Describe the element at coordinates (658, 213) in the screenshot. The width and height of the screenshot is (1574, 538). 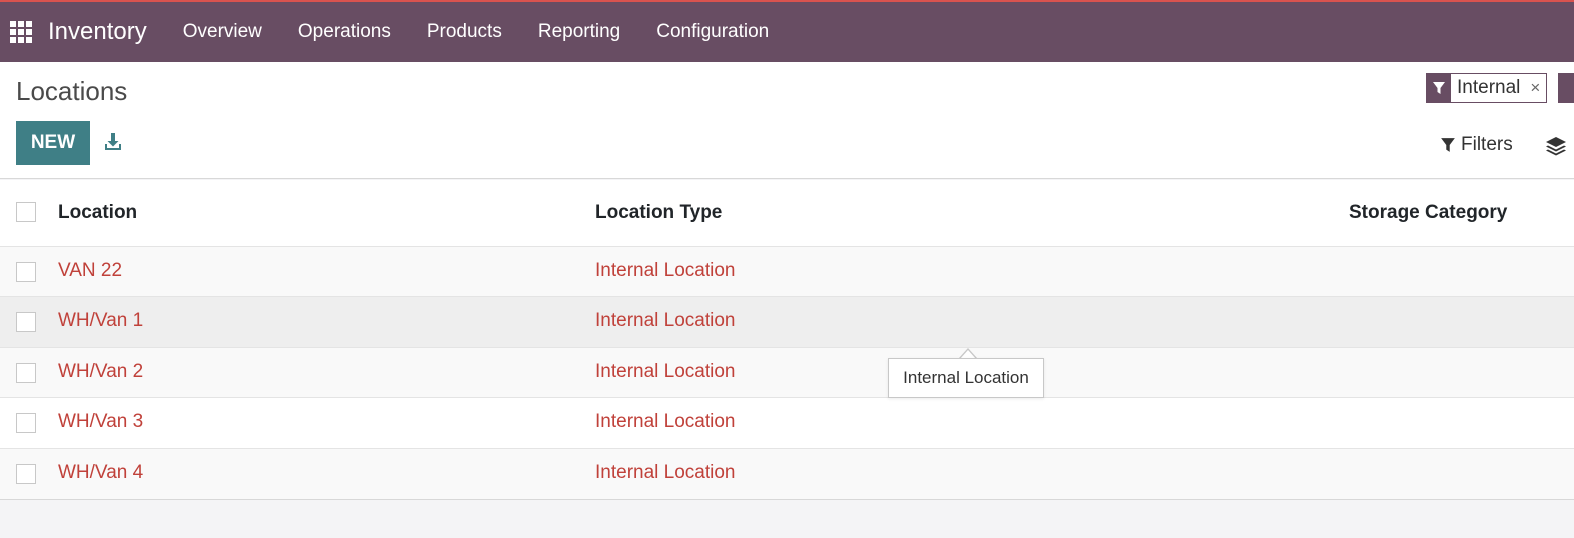
I see `column-header-location-type: Location Type` at that location.